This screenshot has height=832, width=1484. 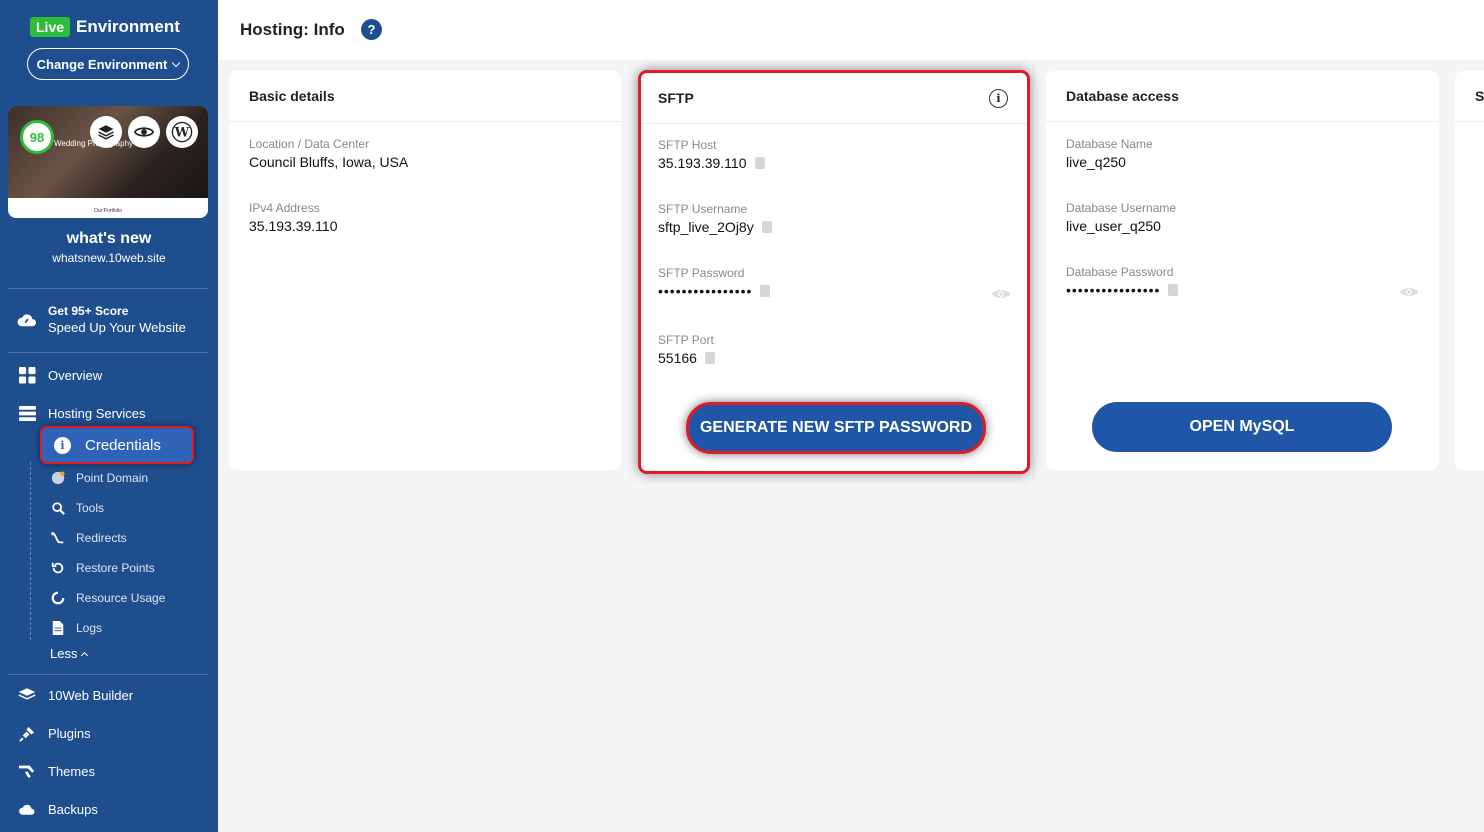 I want to click on less-toggle: Less, so click(x=69, y=653).